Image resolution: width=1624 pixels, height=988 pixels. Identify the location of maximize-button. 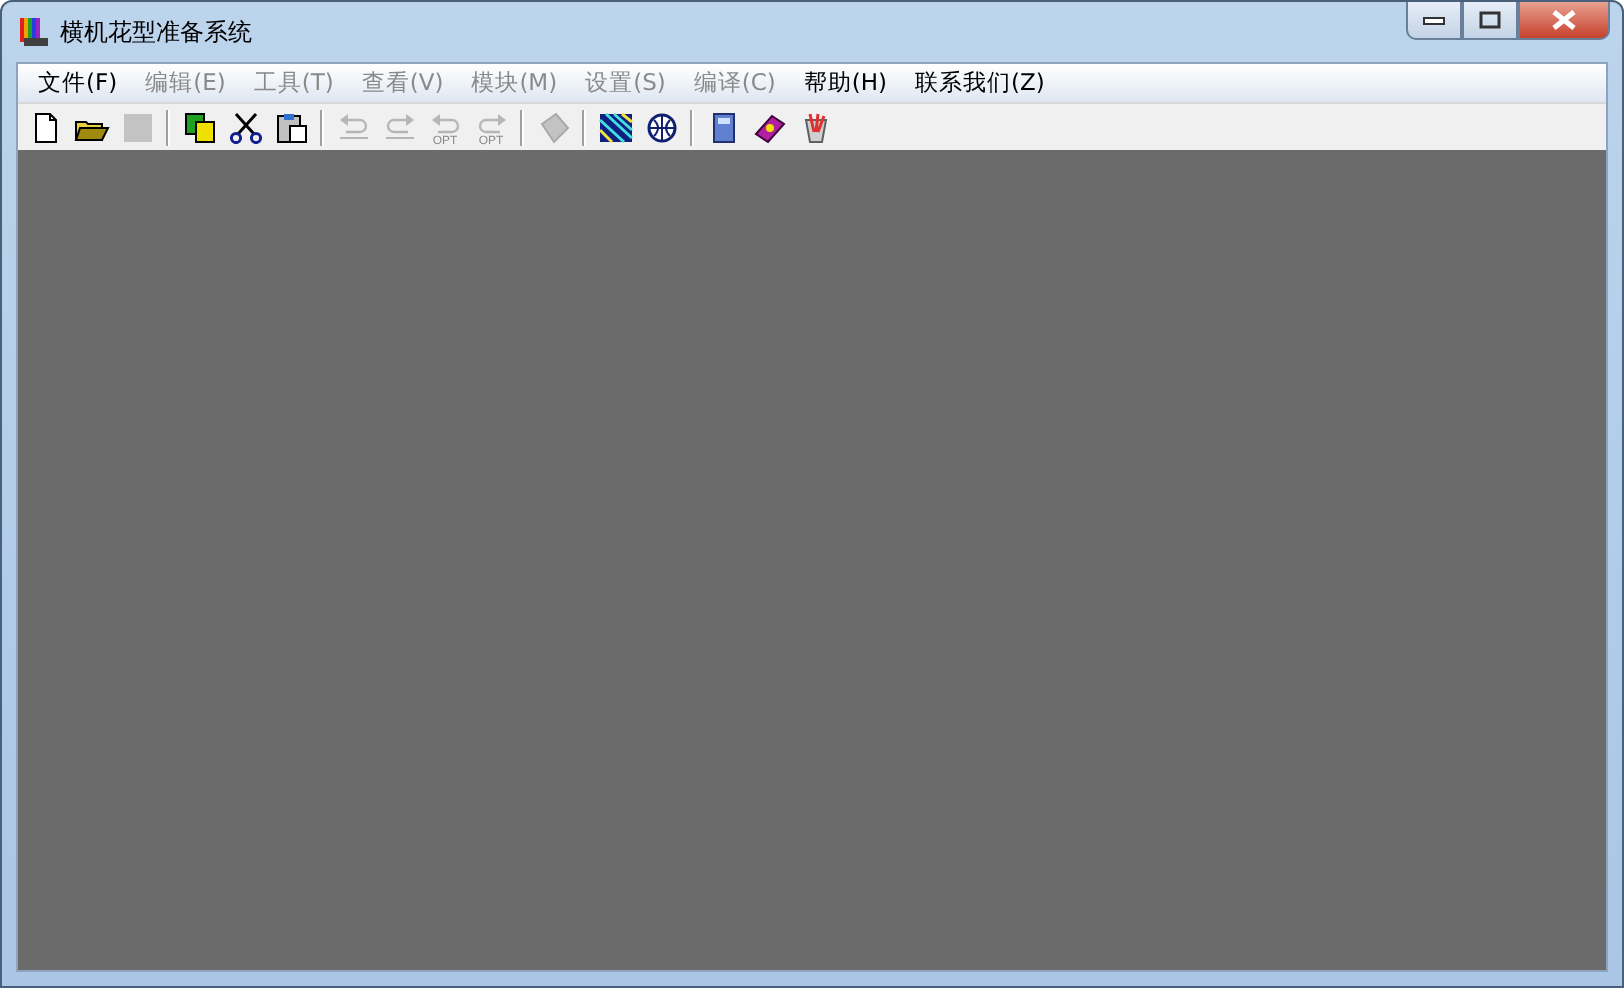
(1490, 21).